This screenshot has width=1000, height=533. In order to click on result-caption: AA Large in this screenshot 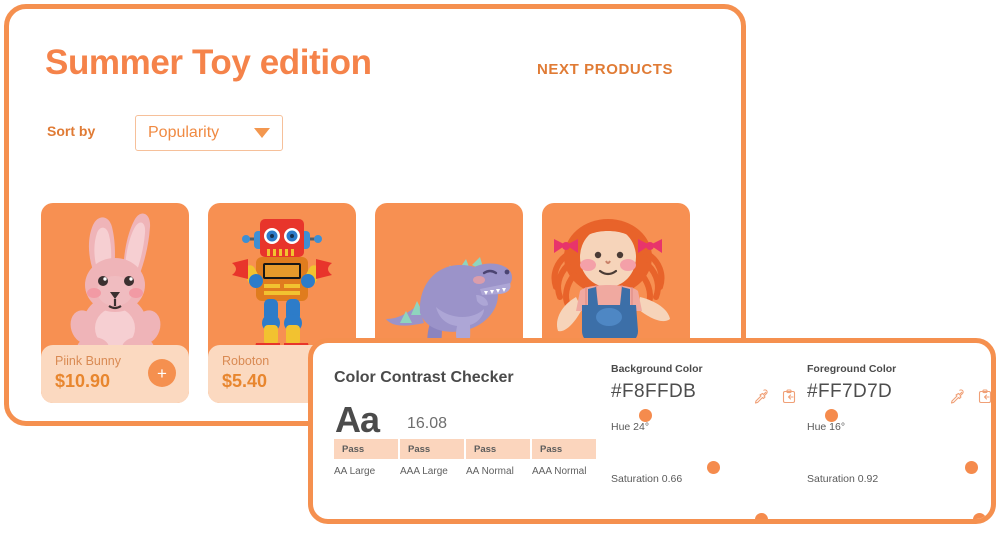, I will do `click(355, 471)`.